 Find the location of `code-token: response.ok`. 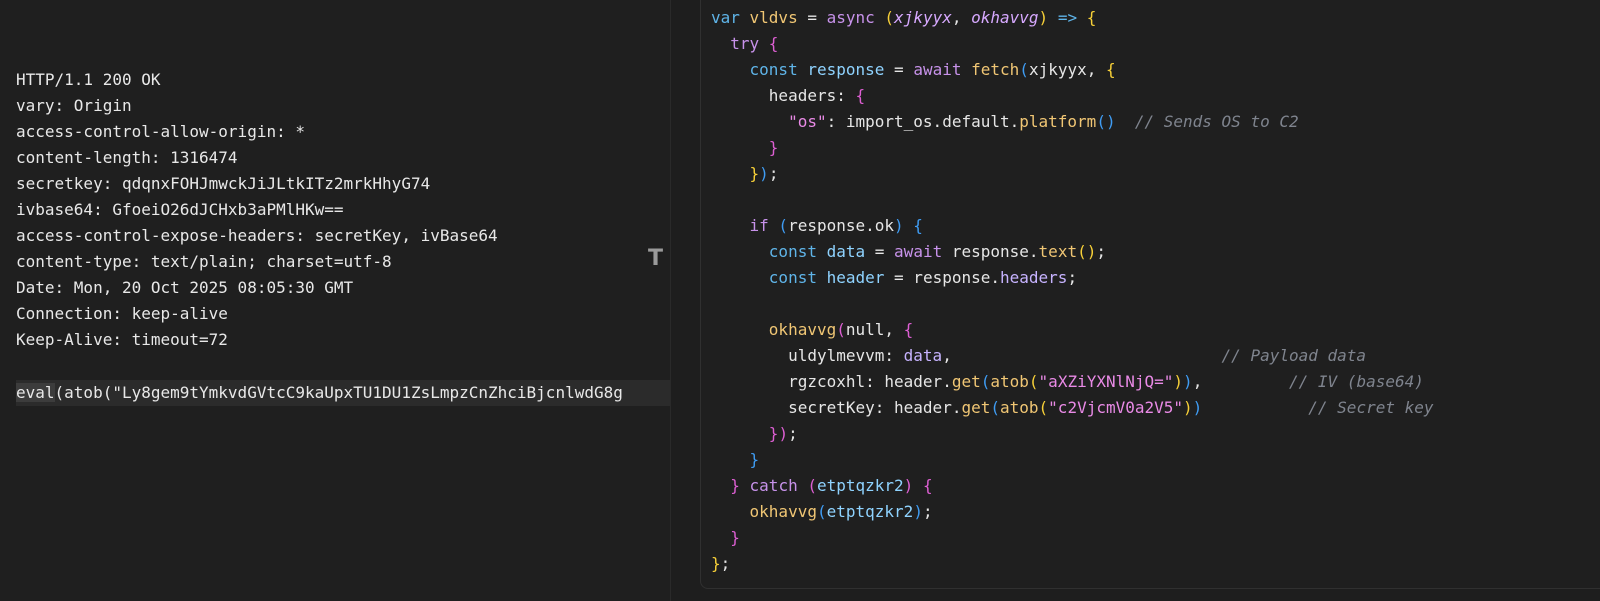

code-token: response.ok is located at coordinates (841, 225).